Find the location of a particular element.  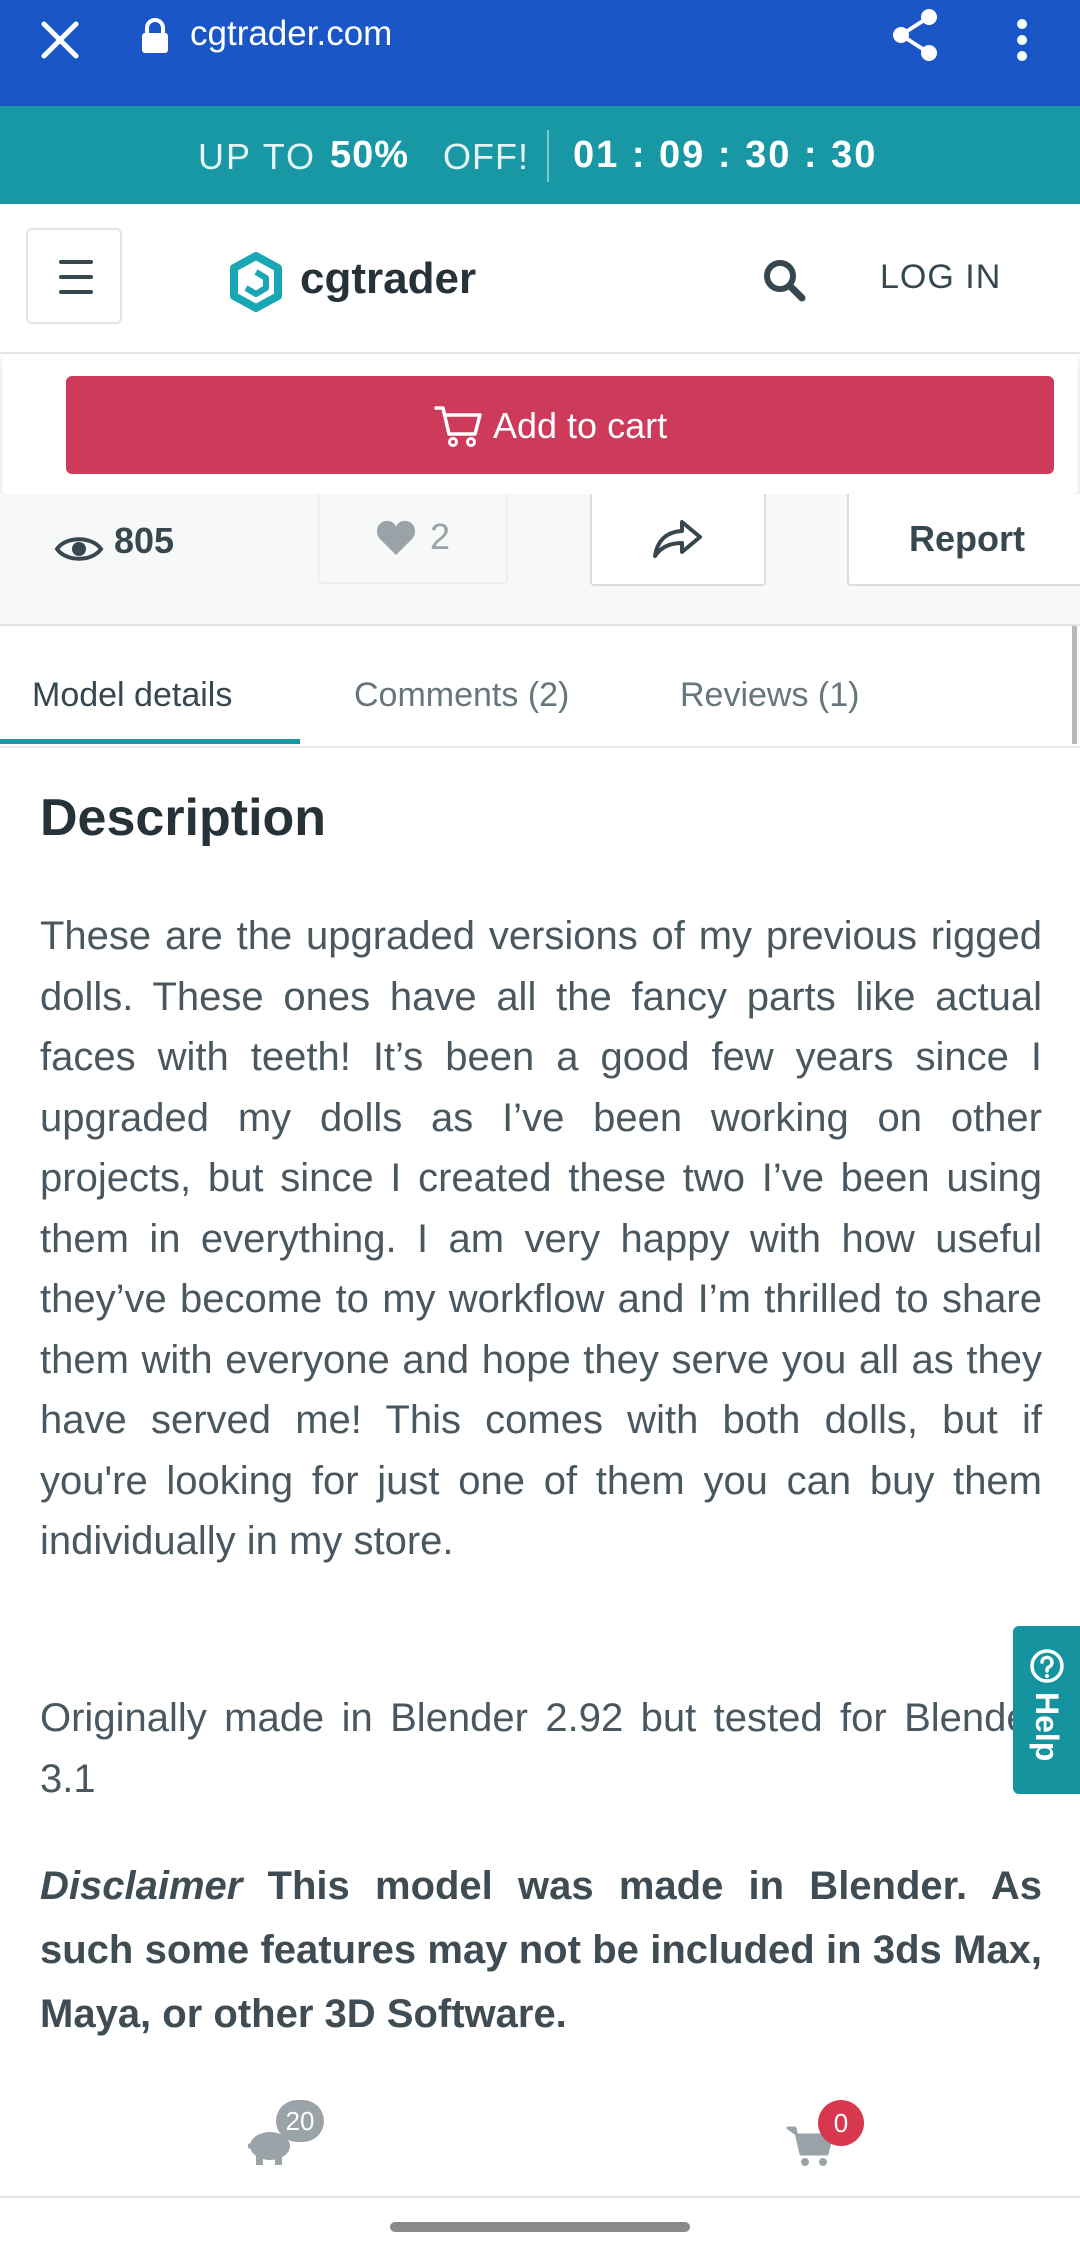

heart-icon is located at coordinates (396, 538).